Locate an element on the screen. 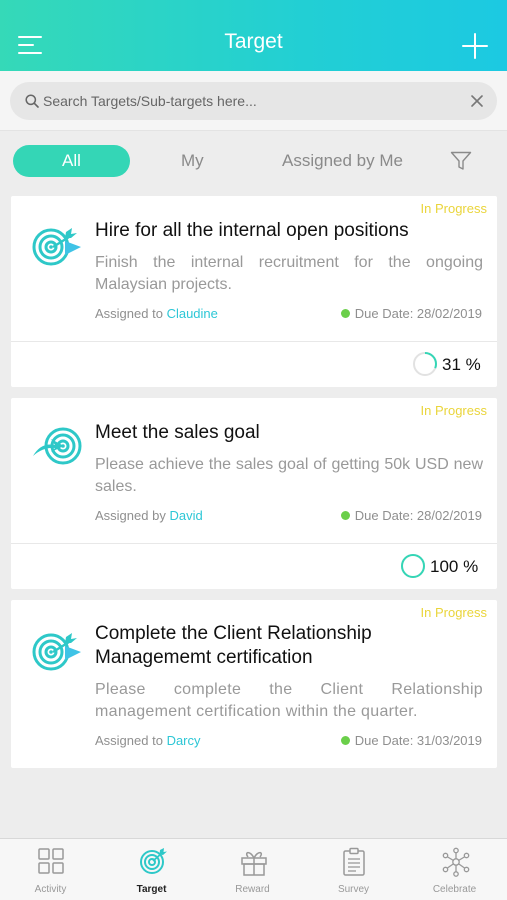 The width and height of the screenshot is (507, 900). nav-survey: Survey is located at coordinates (353, 869).